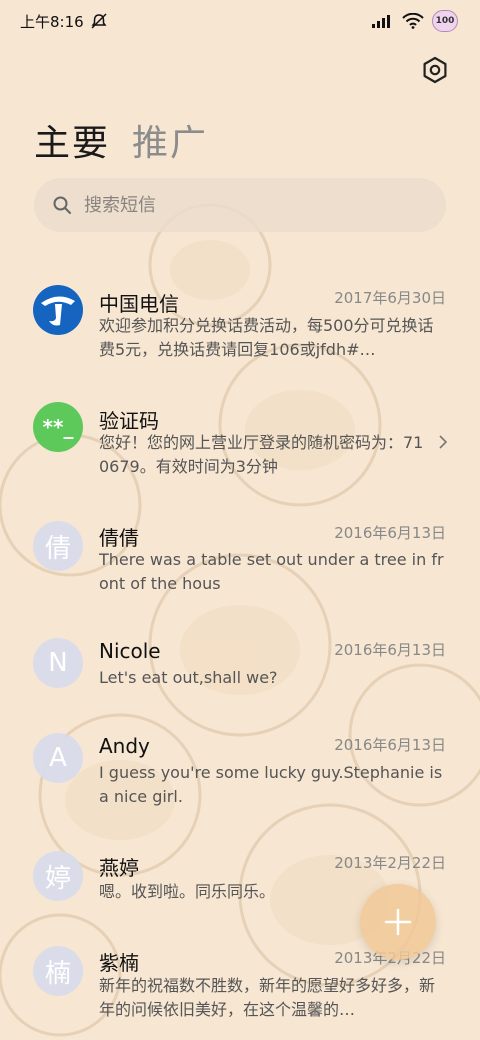  I want to click on chevron-right-icon, so click(443, 442).